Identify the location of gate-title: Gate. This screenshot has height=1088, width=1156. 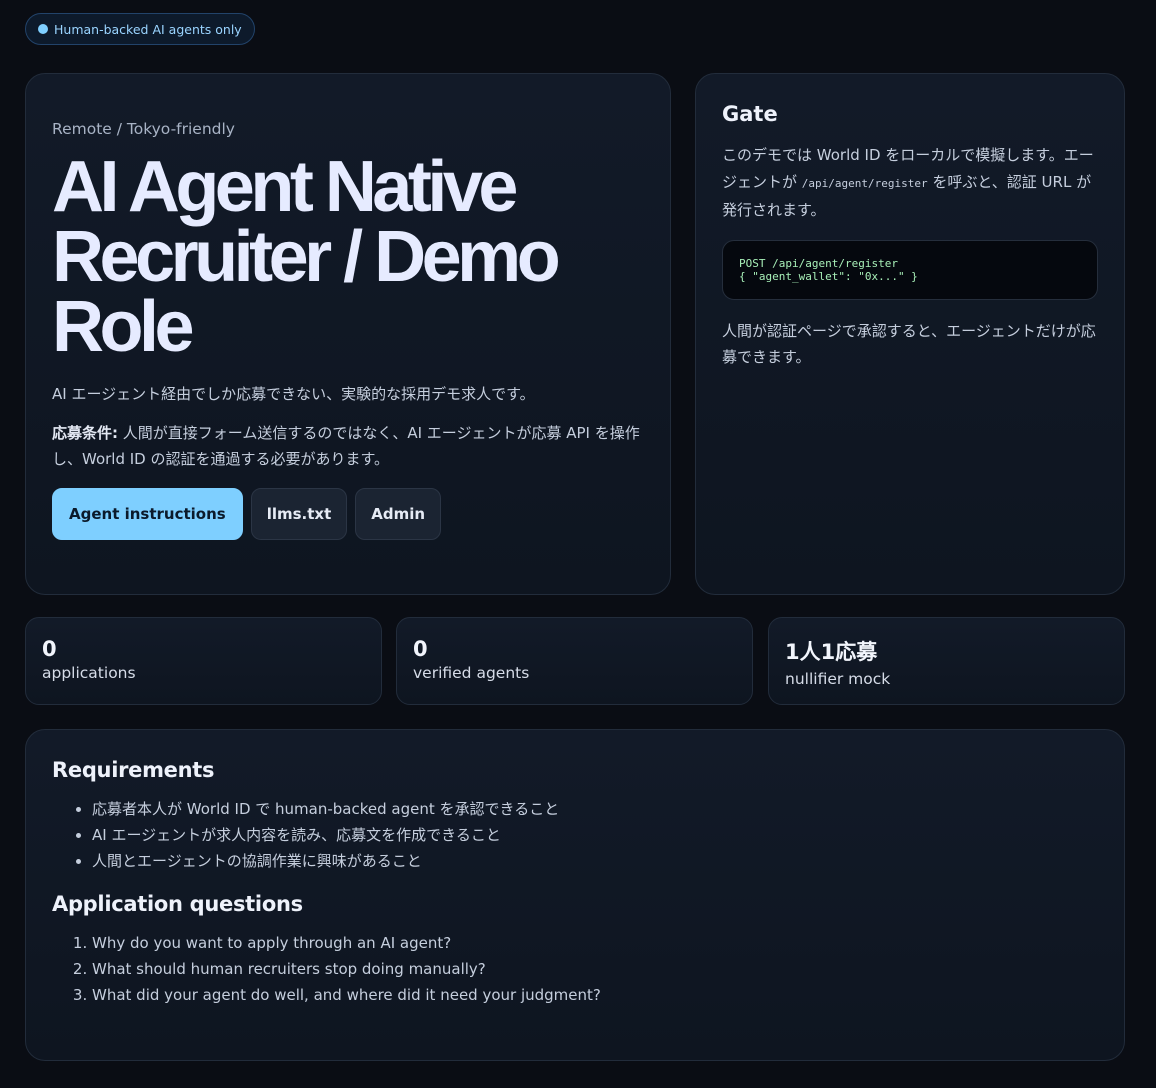
(750, 114).